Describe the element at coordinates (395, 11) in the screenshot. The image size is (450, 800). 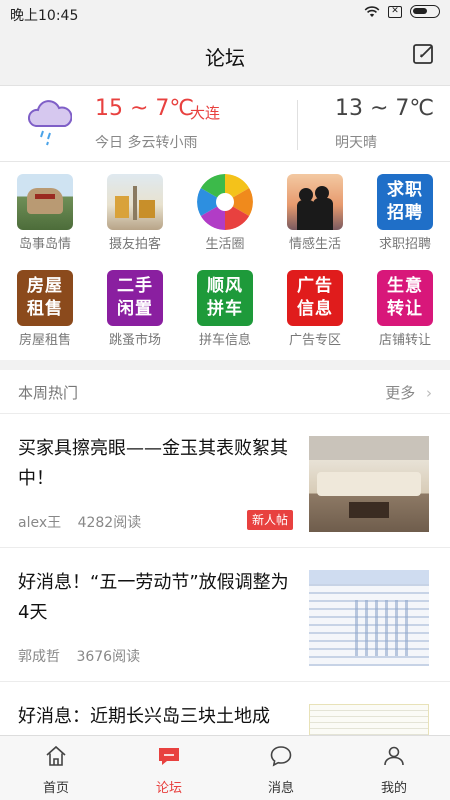
I see `sim-icon: ✕` at that location.